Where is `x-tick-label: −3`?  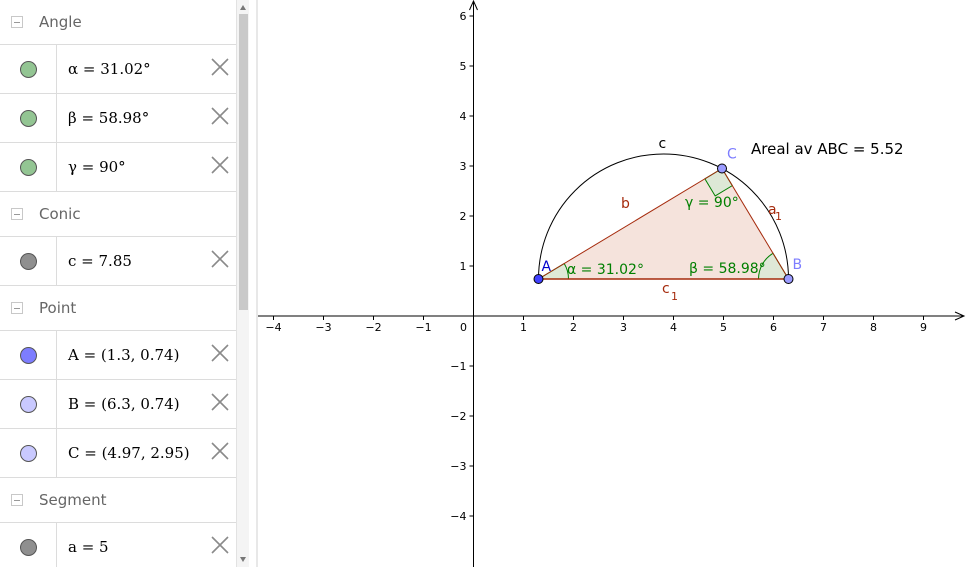 x-tick-label: −3 is located at coordinates (323, 327).